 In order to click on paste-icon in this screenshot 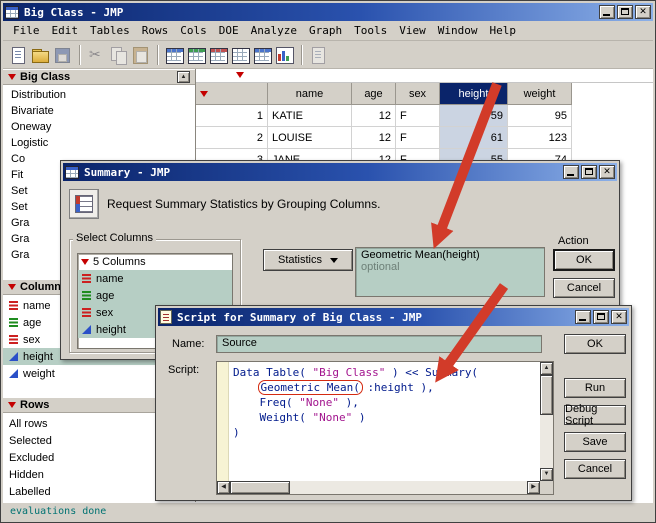, I will do `click(140, 55)`.